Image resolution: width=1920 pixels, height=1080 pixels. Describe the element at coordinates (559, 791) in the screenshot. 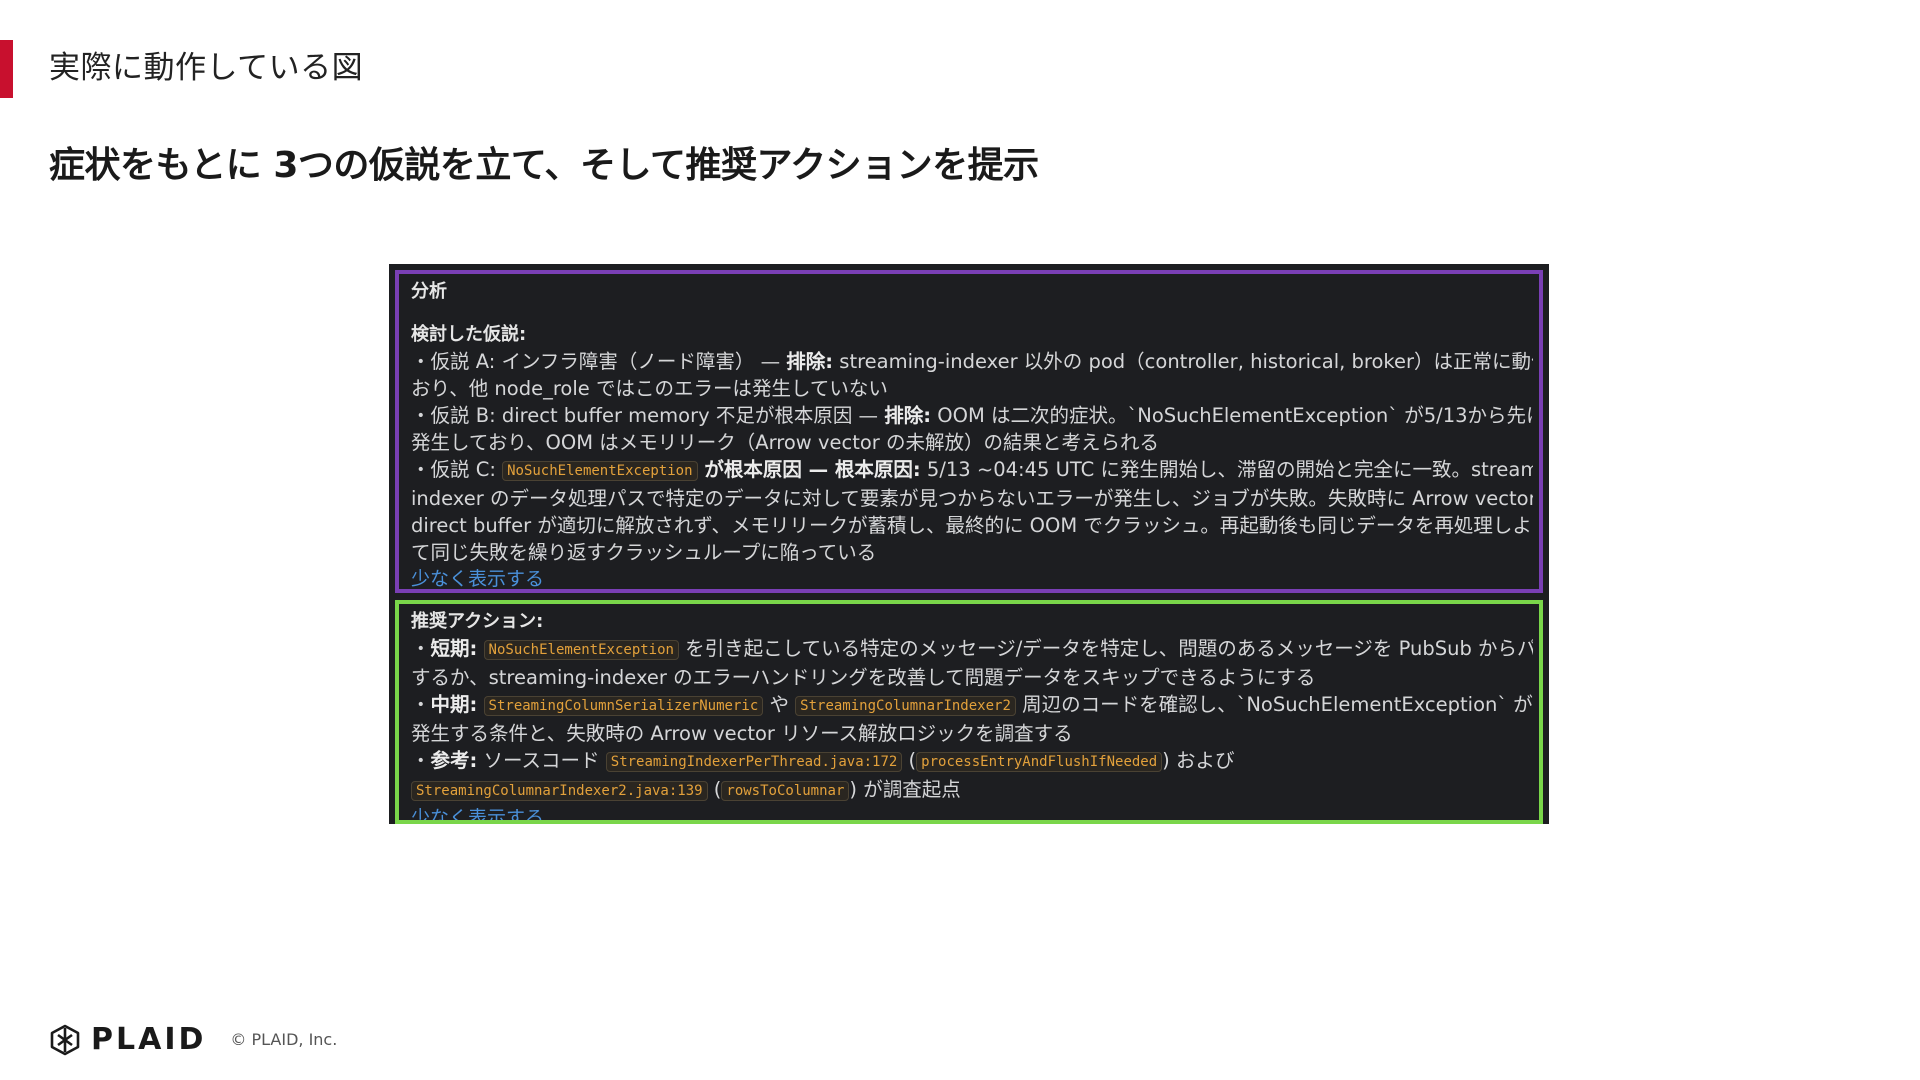

I see `inline-code: StreamingColumnarIndexer2.java:139` at that location.